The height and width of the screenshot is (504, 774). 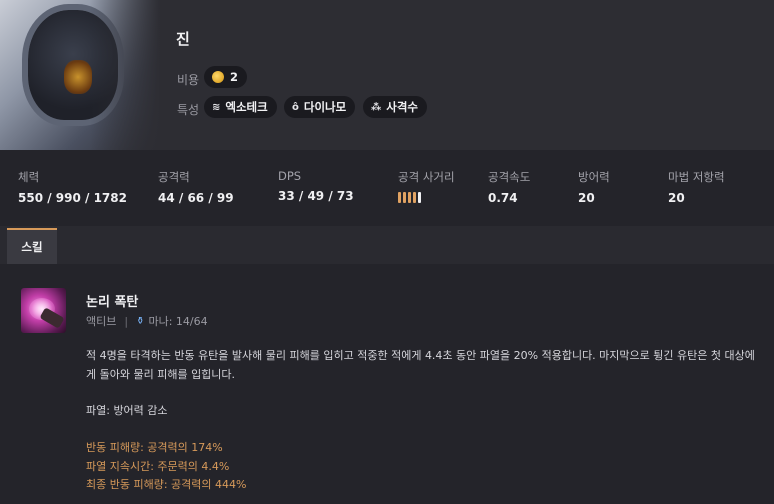 I want to click on skill-scaling: 반동 피해량: 공격력의 174%, so click(x=154, y=447).